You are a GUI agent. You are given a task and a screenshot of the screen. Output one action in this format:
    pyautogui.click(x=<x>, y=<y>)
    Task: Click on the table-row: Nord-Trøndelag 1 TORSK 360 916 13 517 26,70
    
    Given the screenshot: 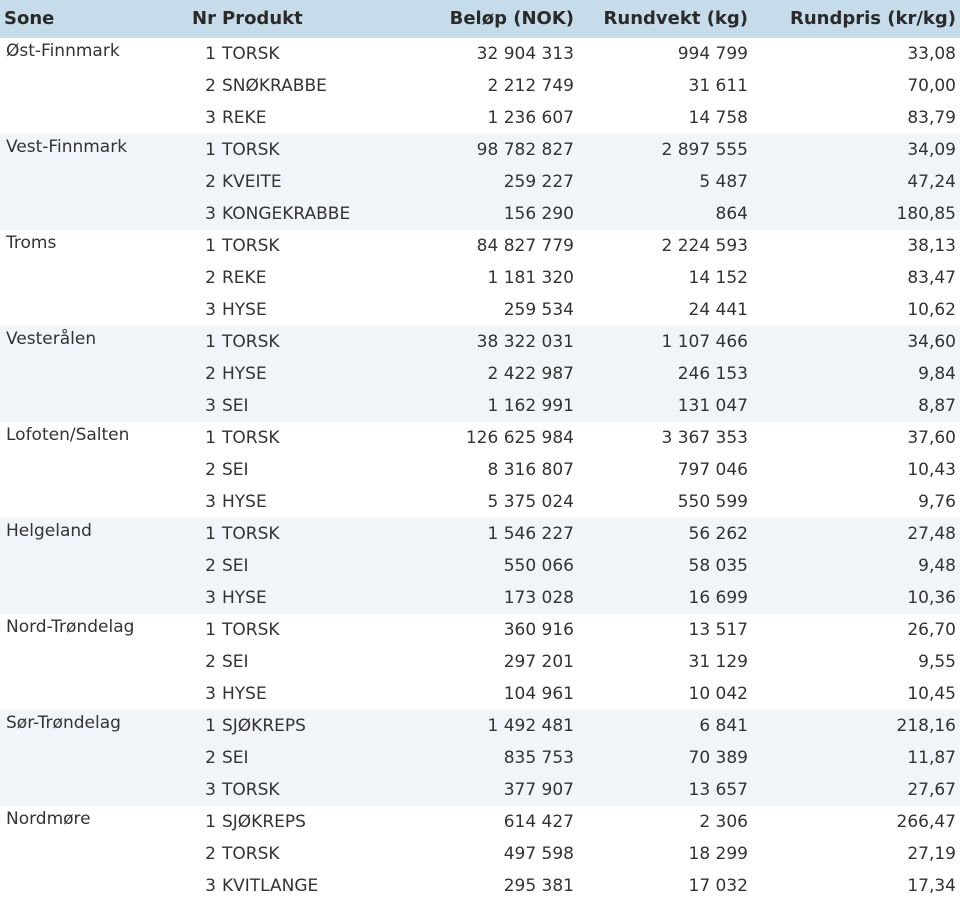 What is the action you would take?
    pyautogui.click(x=480, y=630)
    